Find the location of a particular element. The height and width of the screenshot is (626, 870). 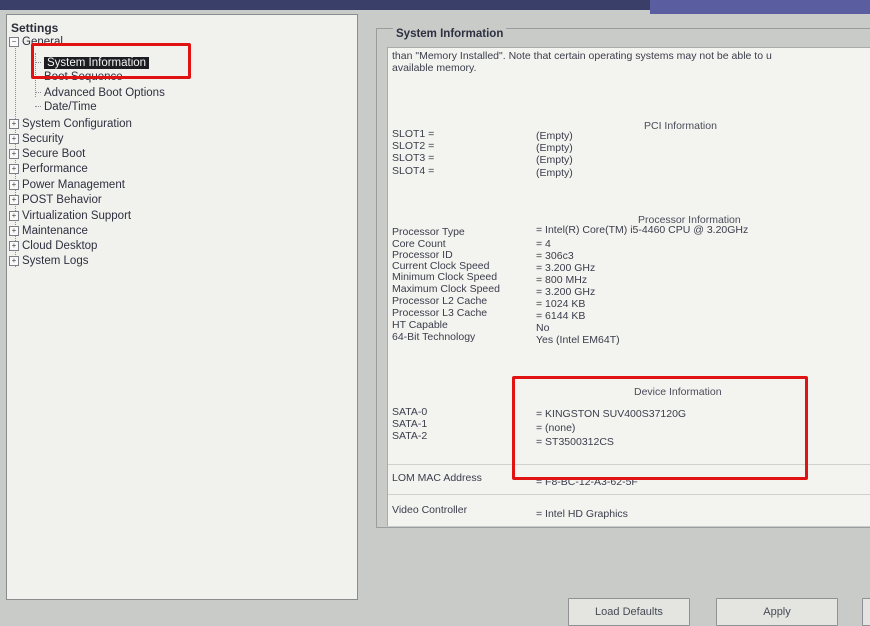

section-divider is located at coordinates (629, 494).